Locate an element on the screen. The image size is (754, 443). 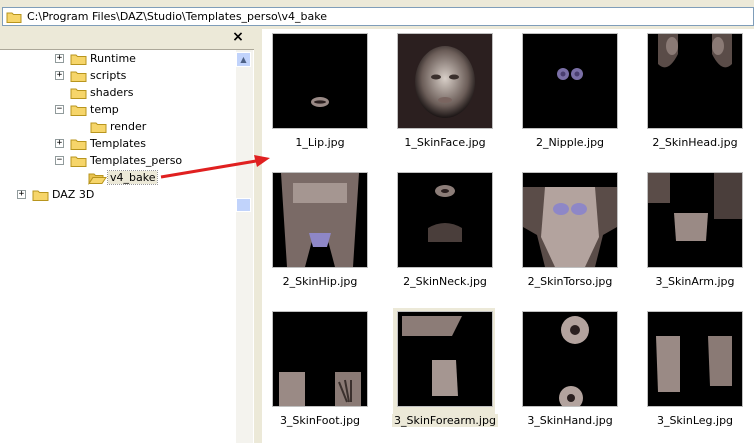
file-tile: 2_SkinHead.jpg is located at coordinates (695, 93).